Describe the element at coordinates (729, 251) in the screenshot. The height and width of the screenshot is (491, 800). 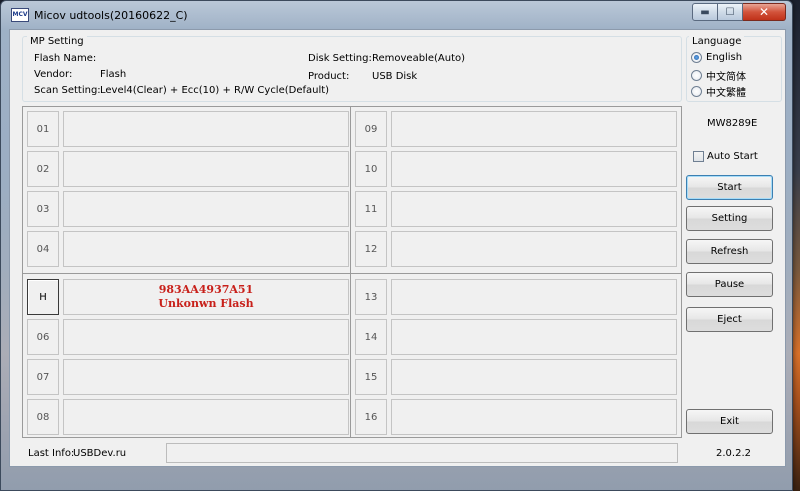
I see `refresh-button: Refresh` at that location.